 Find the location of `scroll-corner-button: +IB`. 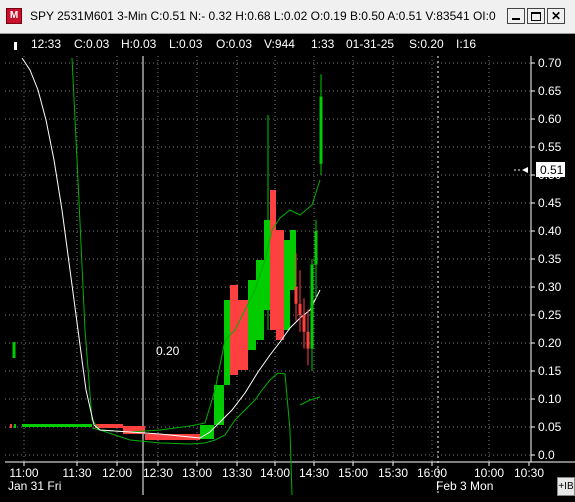

scroll-corner-button: +IB is located at coordinates (566, 486).